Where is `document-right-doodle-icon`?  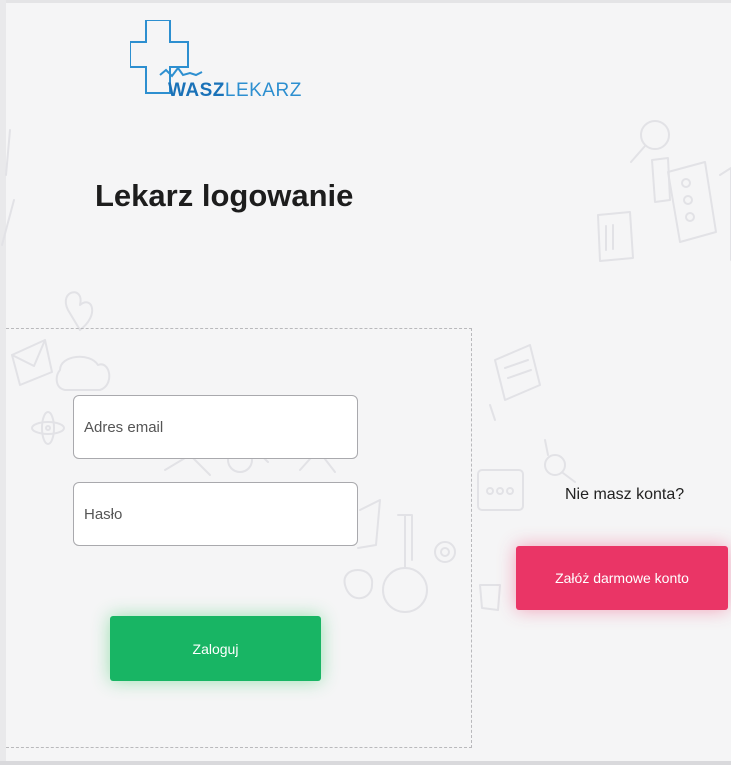
document-right-doodle-icon is located at coordinates (517, 372).